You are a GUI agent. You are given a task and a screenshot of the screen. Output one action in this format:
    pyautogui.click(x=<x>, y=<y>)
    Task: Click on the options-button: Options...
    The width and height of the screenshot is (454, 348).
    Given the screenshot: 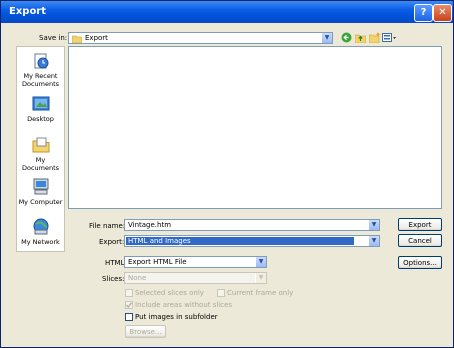 What is the action you would take?
    pyautogui.click(x=420, y=262)
    